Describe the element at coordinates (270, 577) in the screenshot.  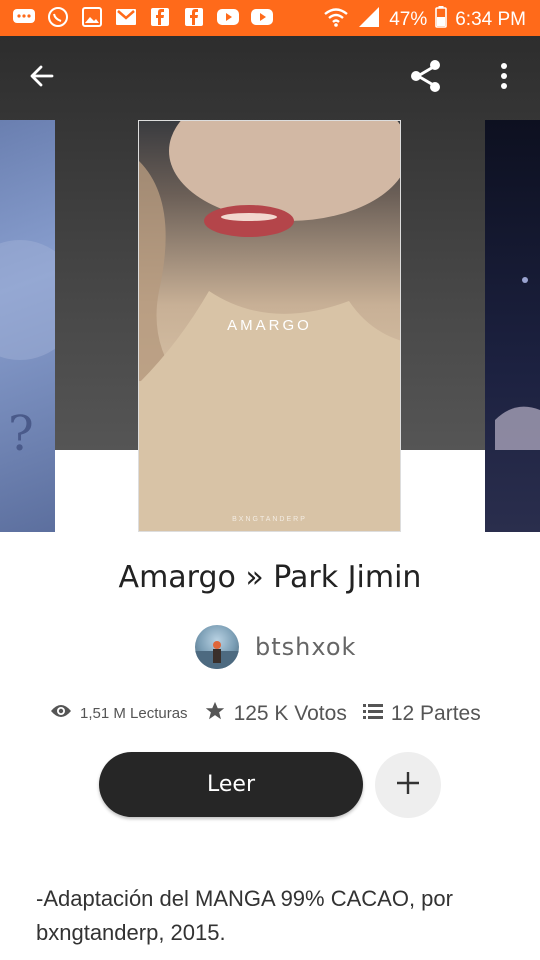
I see `story-title: Amargo » Park Jimin` at that location.